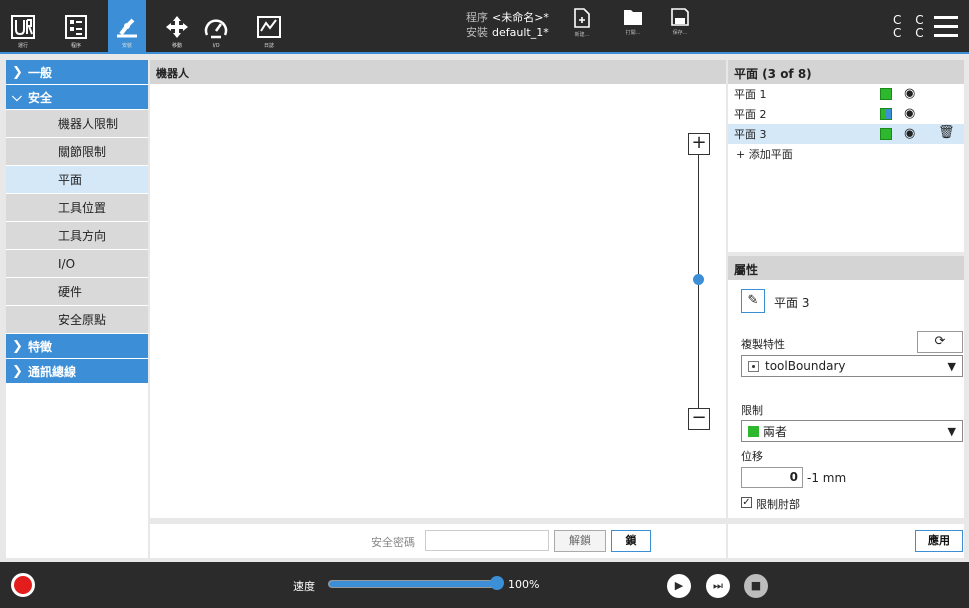 Image resolution: width=969 pixels, height=608 pixels. What do you see at coordinates (946, 132) in the screenshot?
I see `trash-delete-icon: 🗑` at bounding box center [946, 132].